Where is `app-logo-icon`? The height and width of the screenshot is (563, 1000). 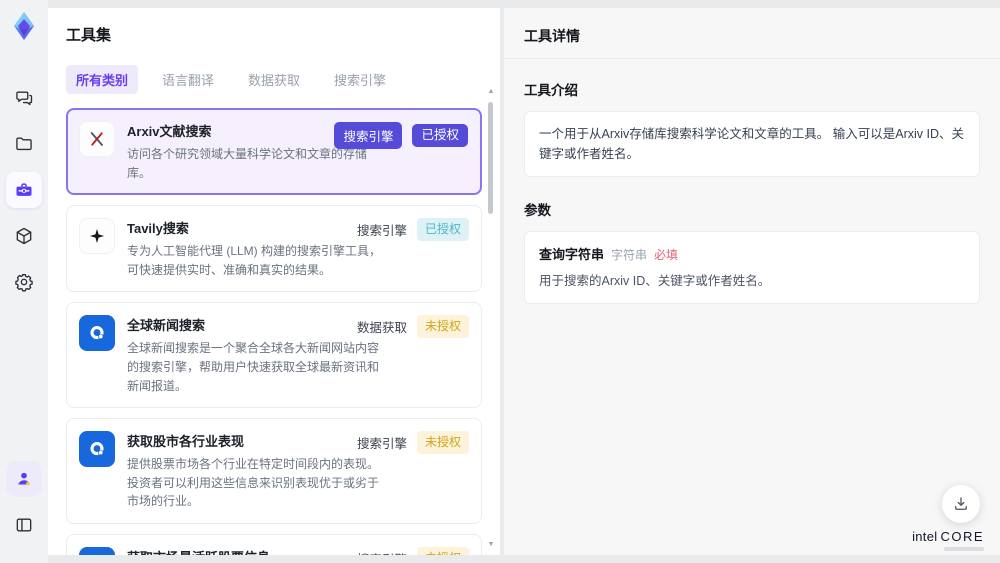
app-logo-icon is located at coordinates (24, 26).